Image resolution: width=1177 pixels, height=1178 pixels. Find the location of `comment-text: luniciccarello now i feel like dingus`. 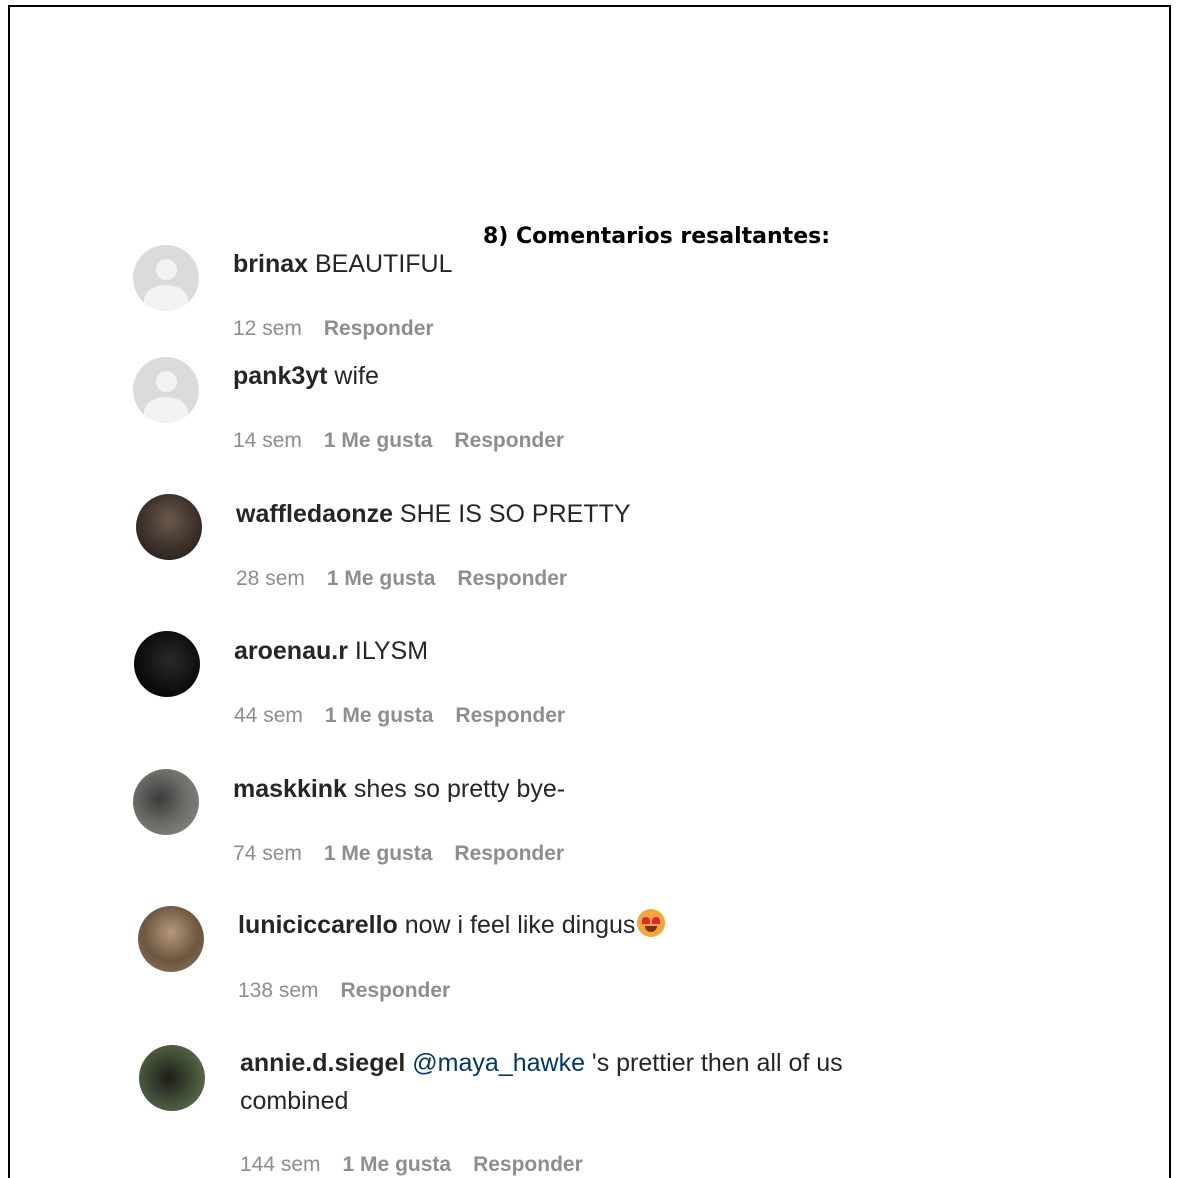

comment-text: luniciccarello now i feel like dingus is located at coordinates (452, 925).